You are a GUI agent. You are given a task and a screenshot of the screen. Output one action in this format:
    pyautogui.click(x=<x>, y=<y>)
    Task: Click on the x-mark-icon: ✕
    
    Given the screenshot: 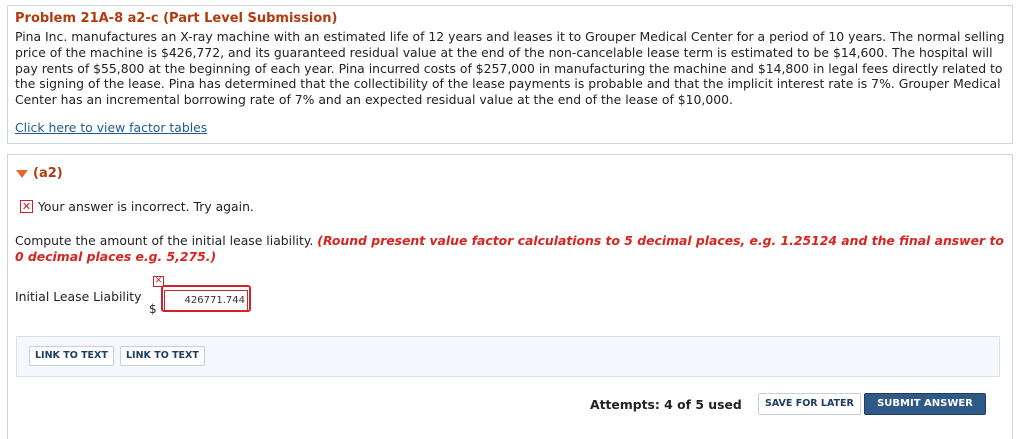 What is the action you would take?
    pyautogui.click(x=26, y=206)
    